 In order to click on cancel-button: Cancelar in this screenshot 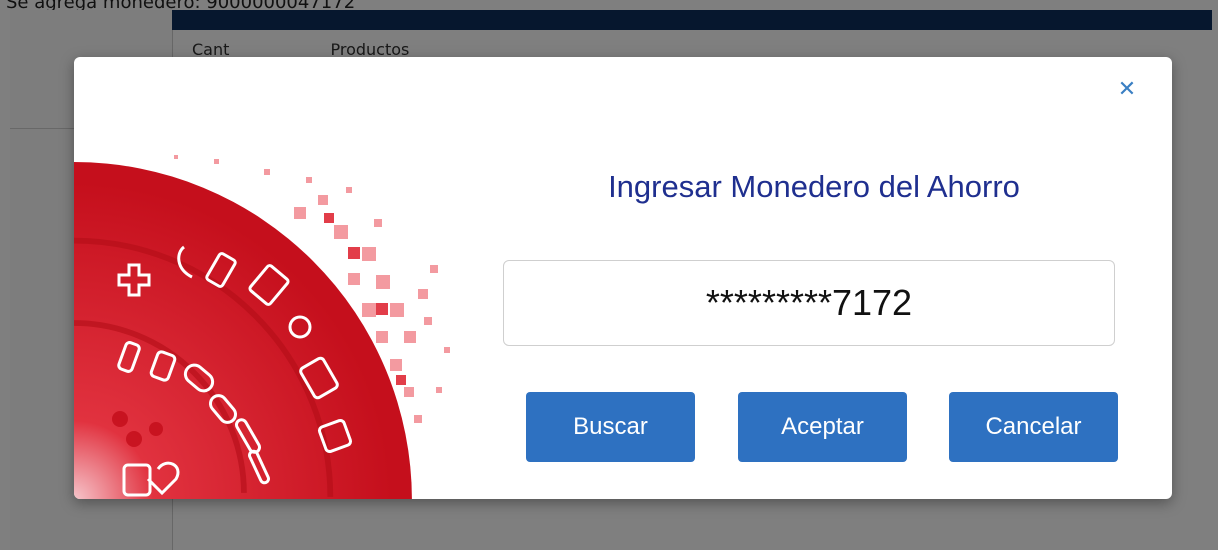, I will do `click(1033, 427)`.